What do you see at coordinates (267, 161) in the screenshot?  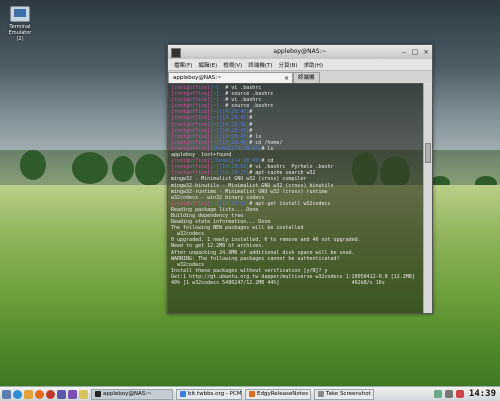 I see `line-text: # cd` at bounding box center [267, 161].